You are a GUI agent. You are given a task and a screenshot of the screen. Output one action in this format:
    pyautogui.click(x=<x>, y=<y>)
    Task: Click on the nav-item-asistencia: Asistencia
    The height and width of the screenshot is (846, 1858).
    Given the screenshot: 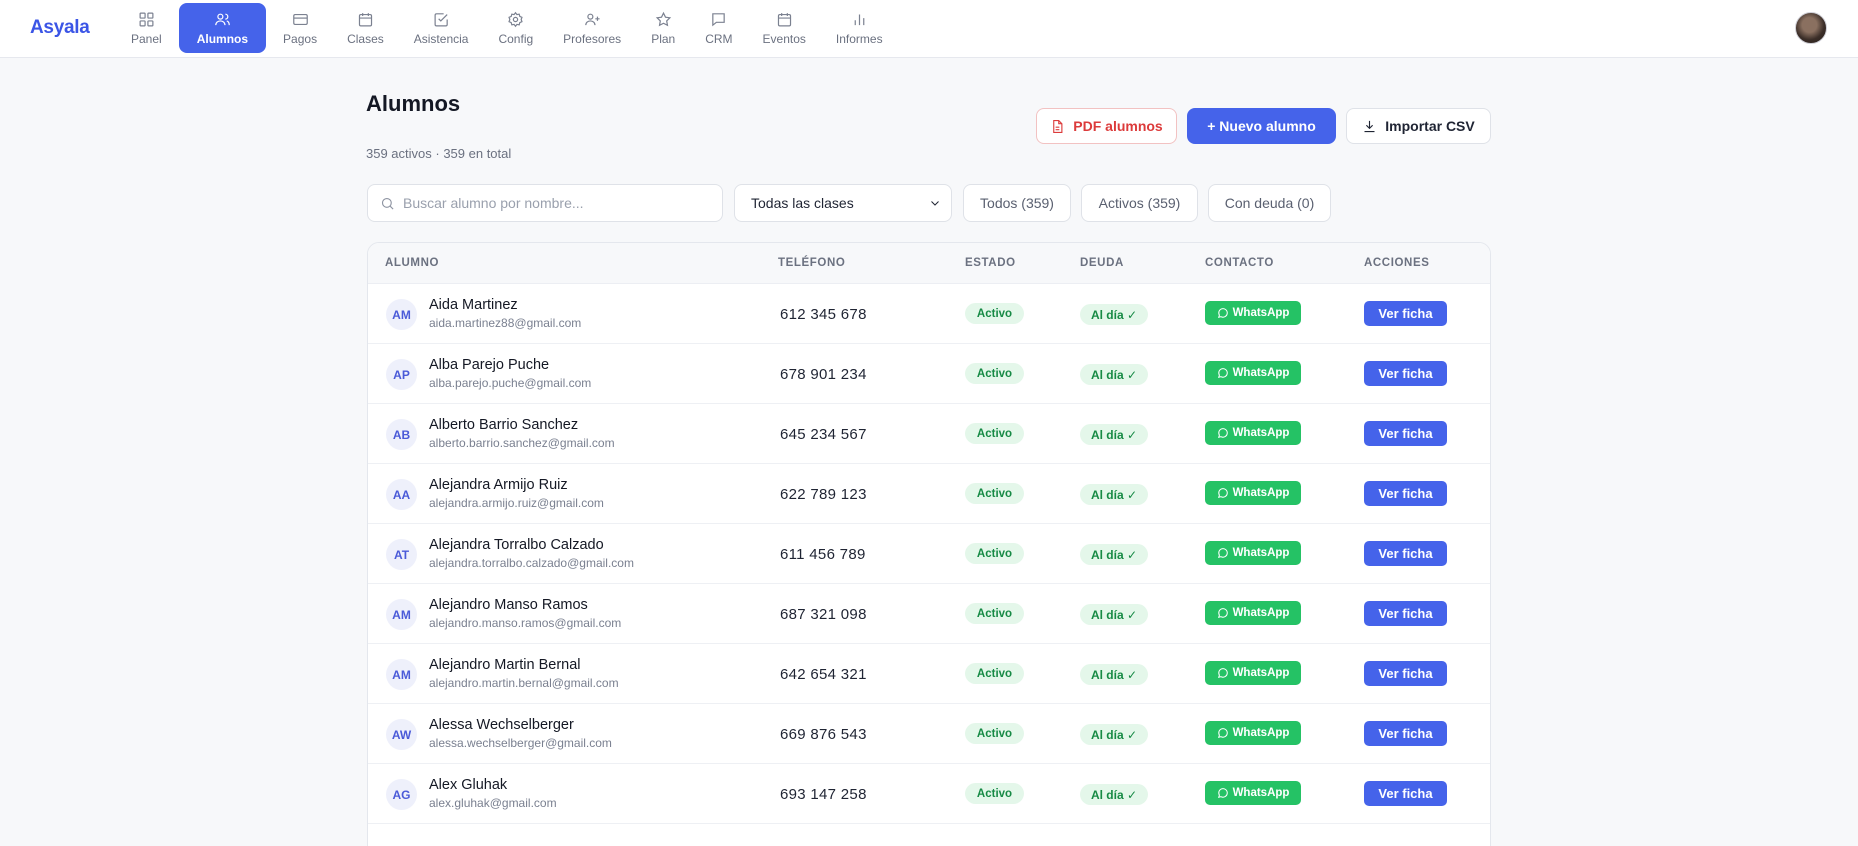 What is the action you would take?
    pyautogui.click(x=441, y=28)
    